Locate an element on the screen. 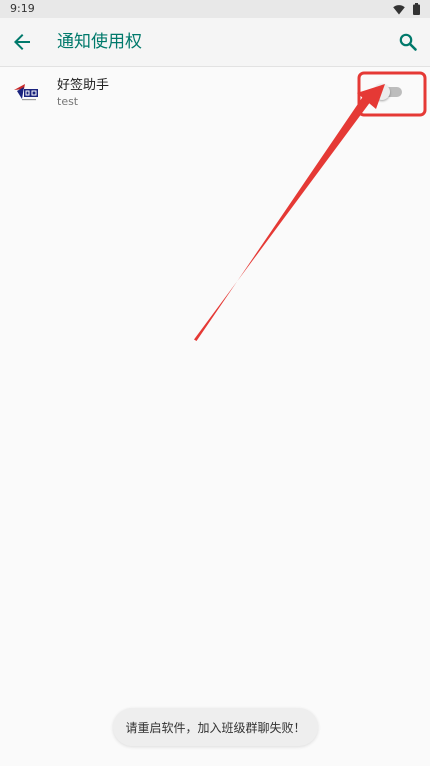 This screenshot has width=430, height=766. app-bar: 通知使用权 is located at coordinates (215, 42).